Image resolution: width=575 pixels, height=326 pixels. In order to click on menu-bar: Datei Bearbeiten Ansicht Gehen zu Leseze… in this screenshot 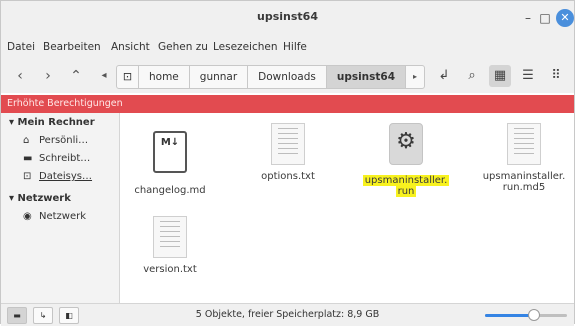, I will do `click(287, 47)`.